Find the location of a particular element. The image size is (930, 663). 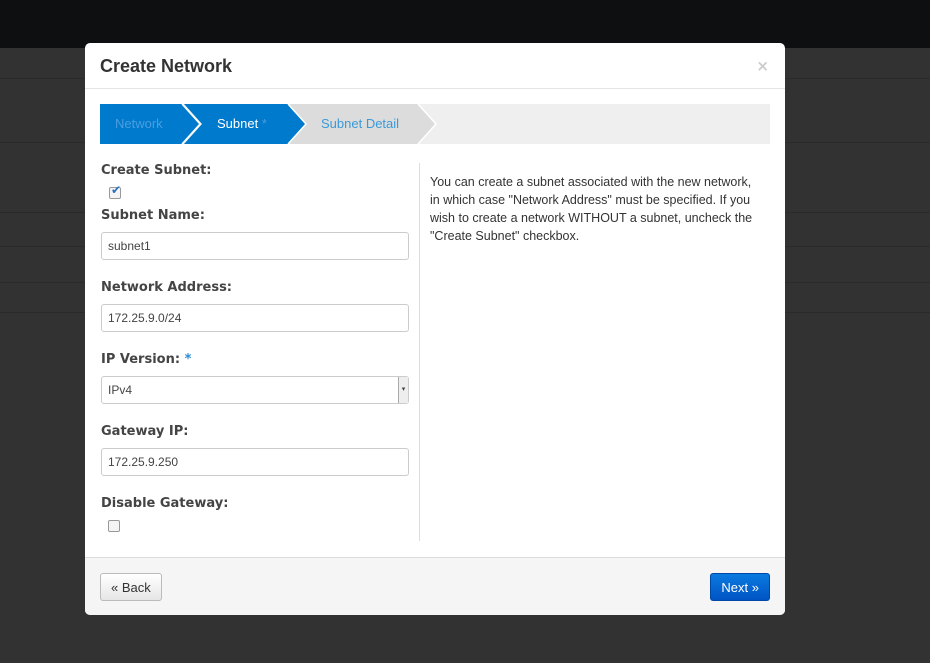

modal-header: Create Network × is located at coordinates (435, 66).